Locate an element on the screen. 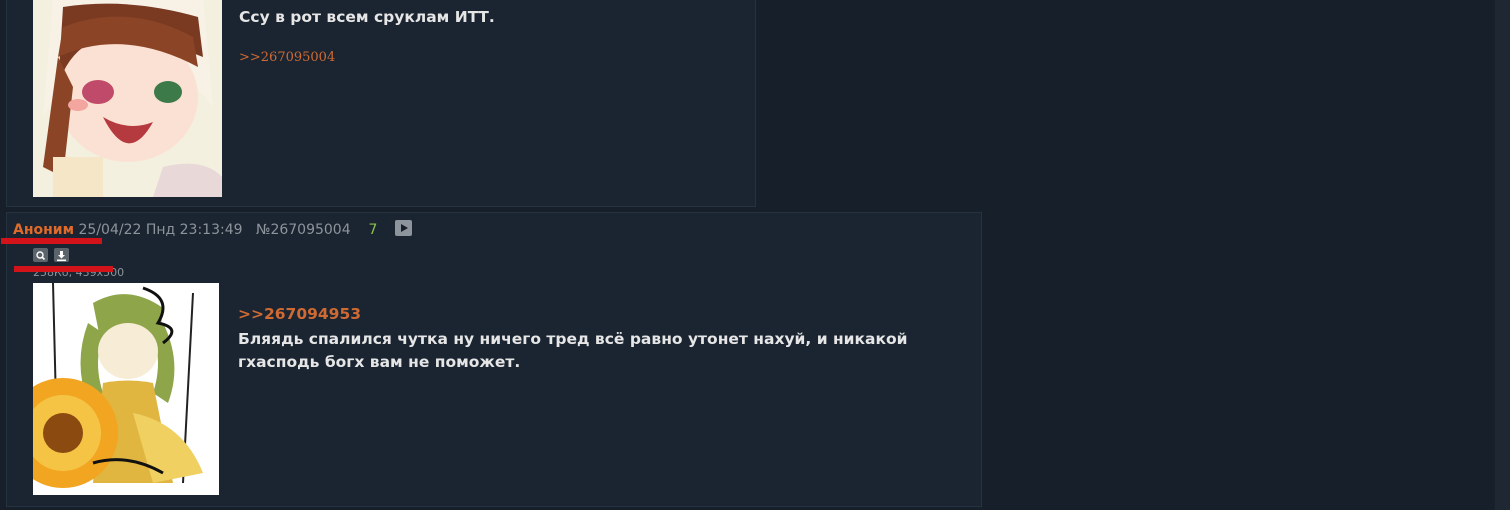  play-icon is located at coordinates (404, 228).